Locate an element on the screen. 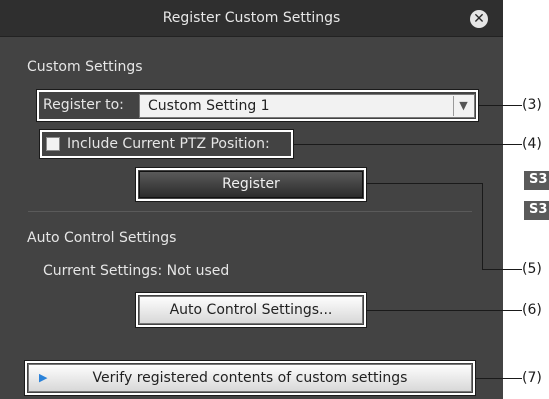 This screenshot has width=549, height=399. current-settings-text: Current Settings: Not used is located at coordinates (136, 271).